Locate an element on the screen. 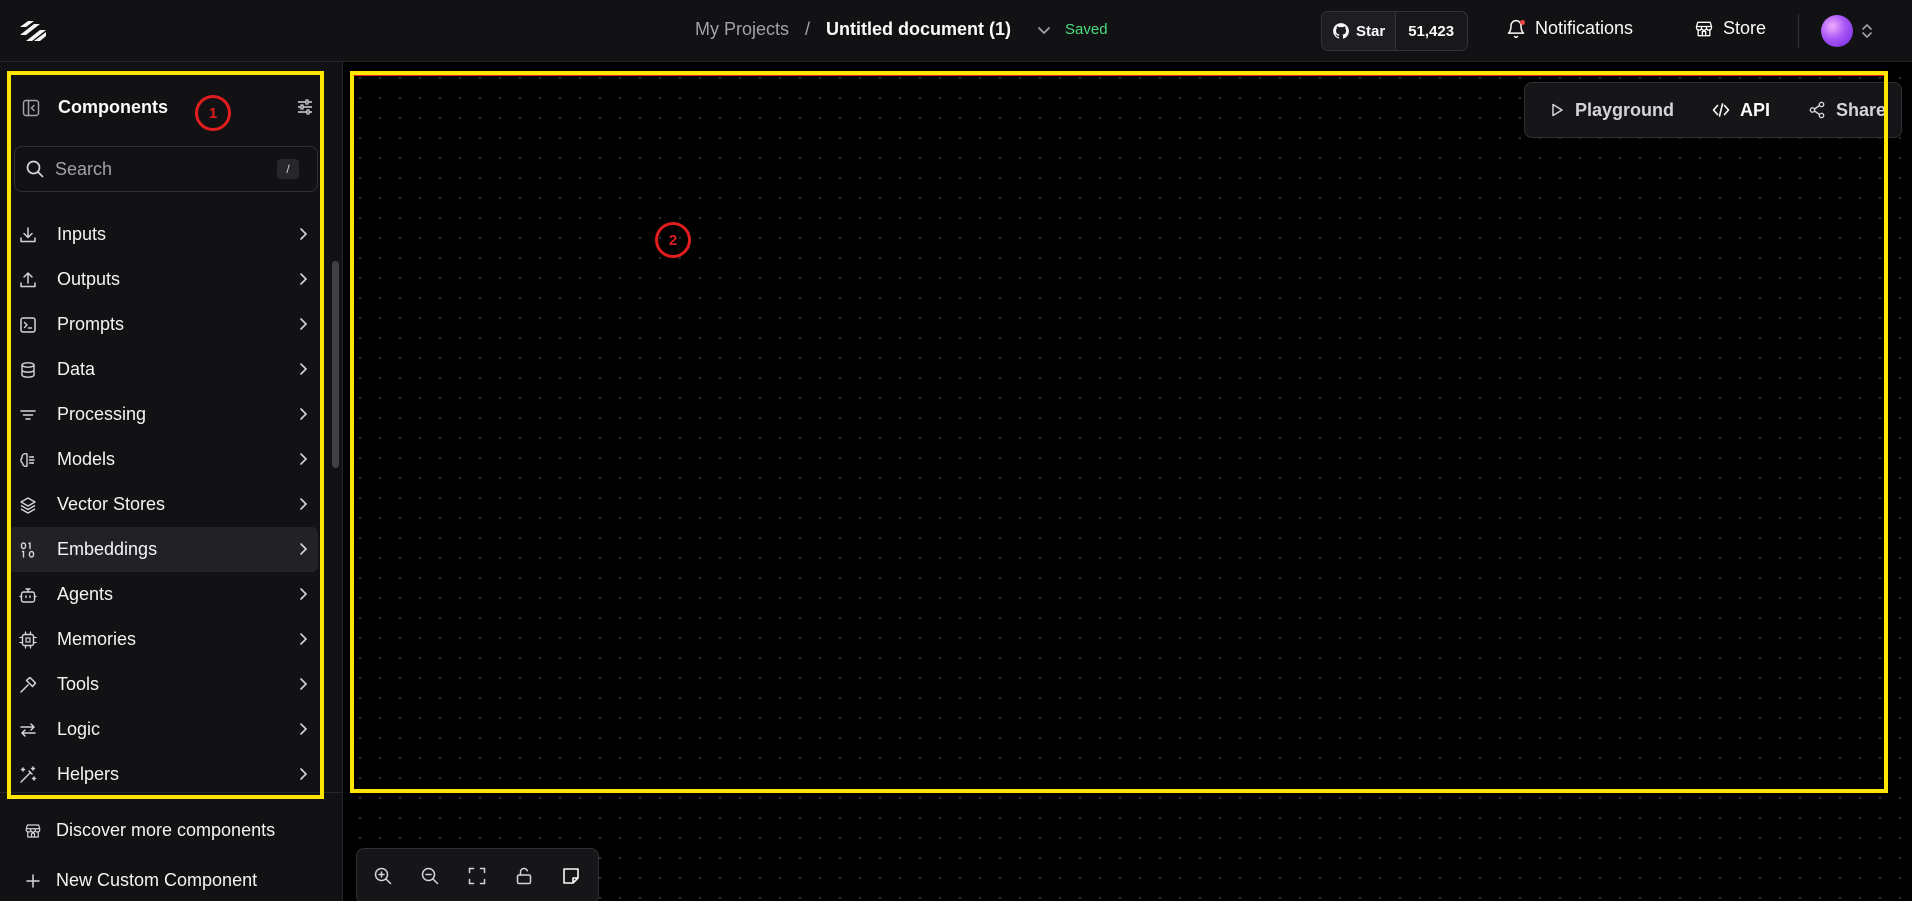 This screenshot has width=1912, height=901. store-label: Store is located at coordinates (1745, 28).